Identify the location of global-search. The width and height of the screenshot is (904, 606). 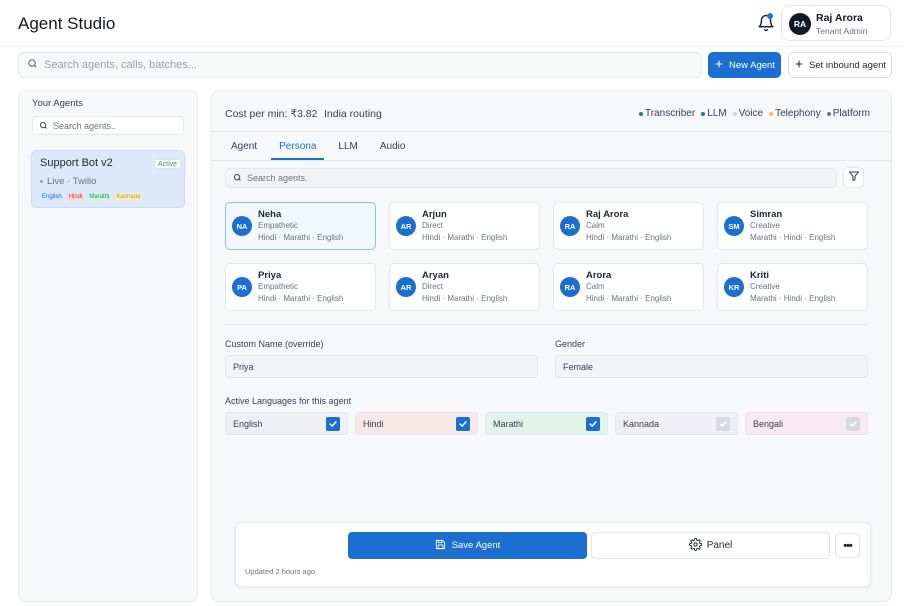
(360, 65).